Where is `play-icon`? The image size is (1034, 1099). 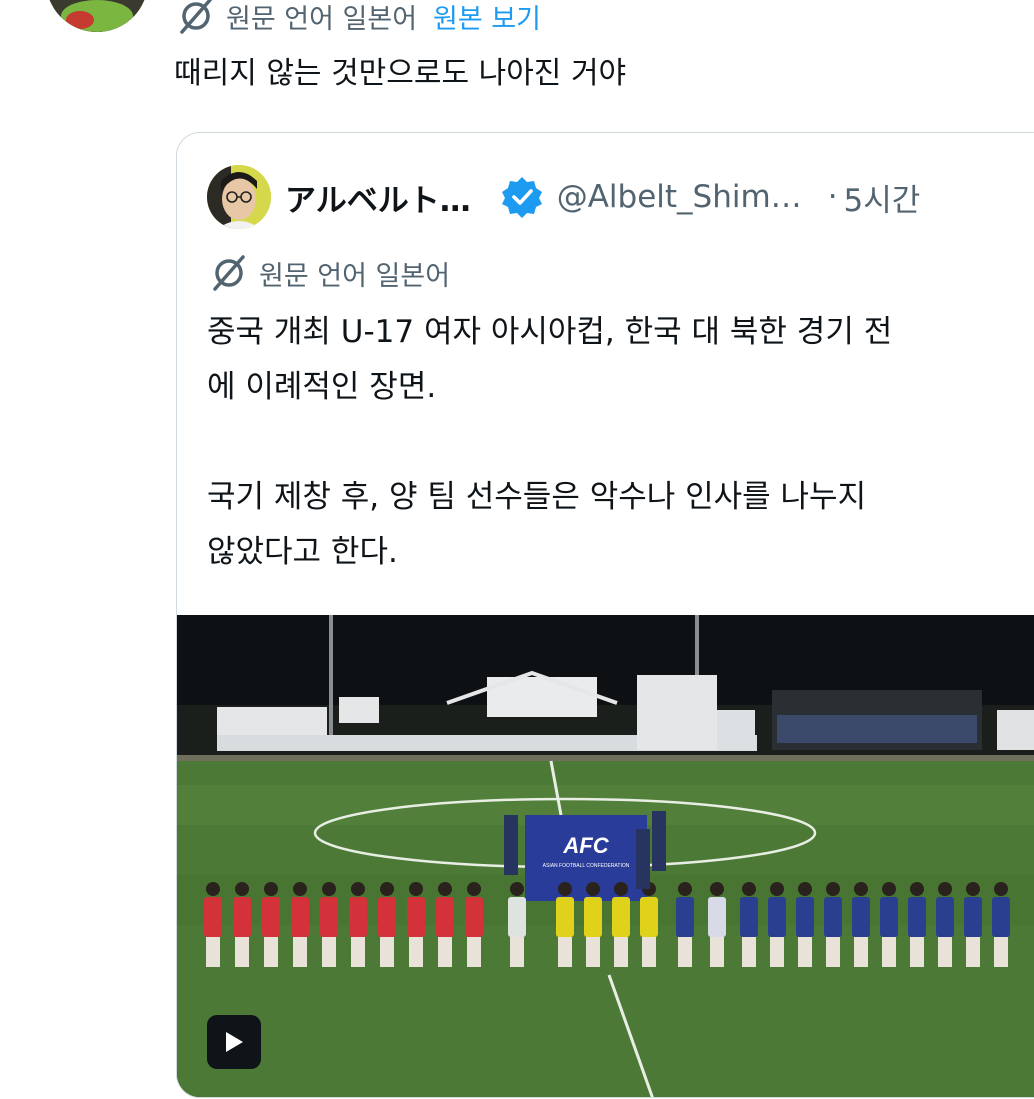 play-icon is located at coordinates (234, 1042).